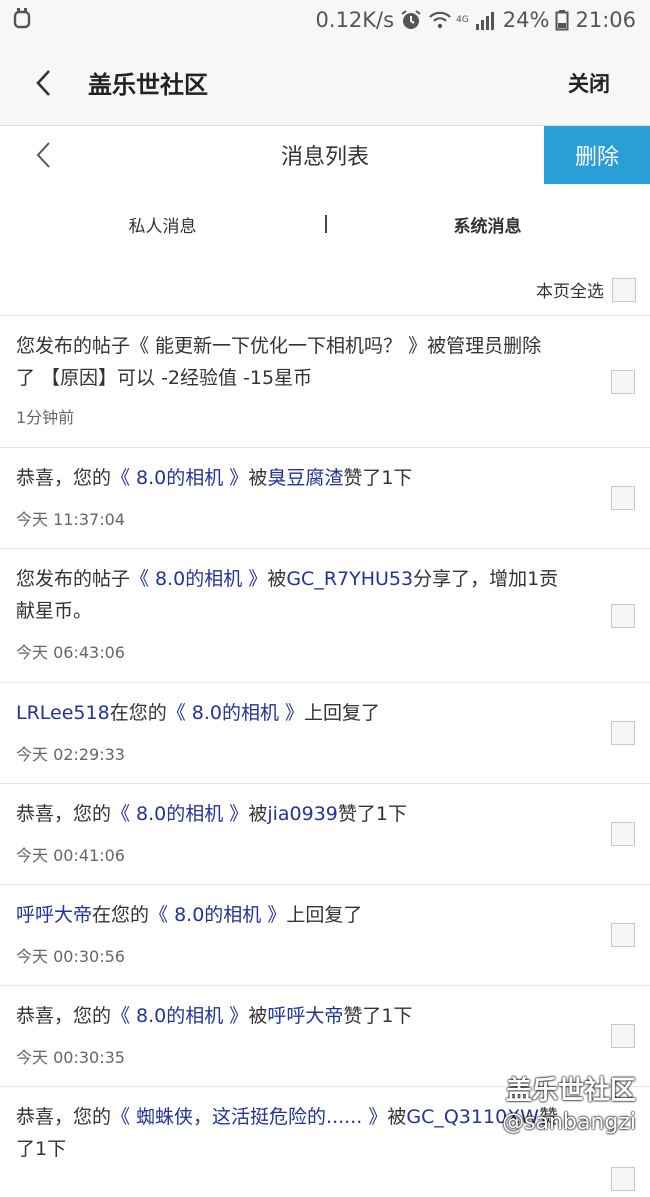 The width and height of the screenshot is (650, 1197). I want to click on message-tabs: 私人消息 系统消息, so click(325, 224).